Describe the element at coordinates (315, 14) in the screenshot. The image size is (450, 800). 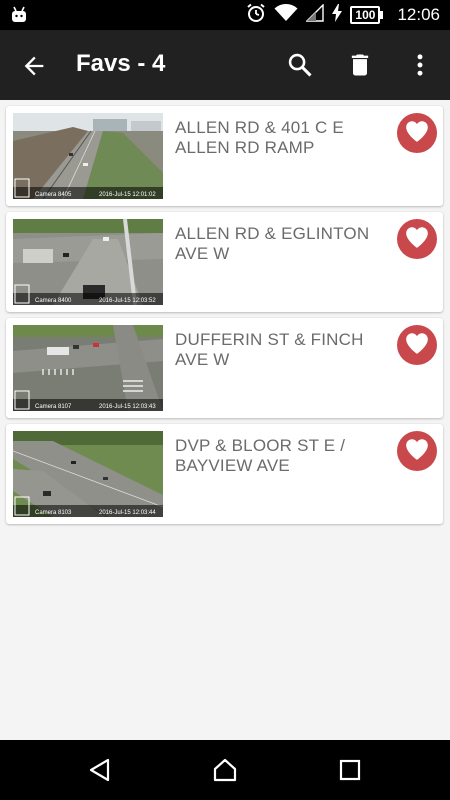
I see `cell-signal-icon` at that location.